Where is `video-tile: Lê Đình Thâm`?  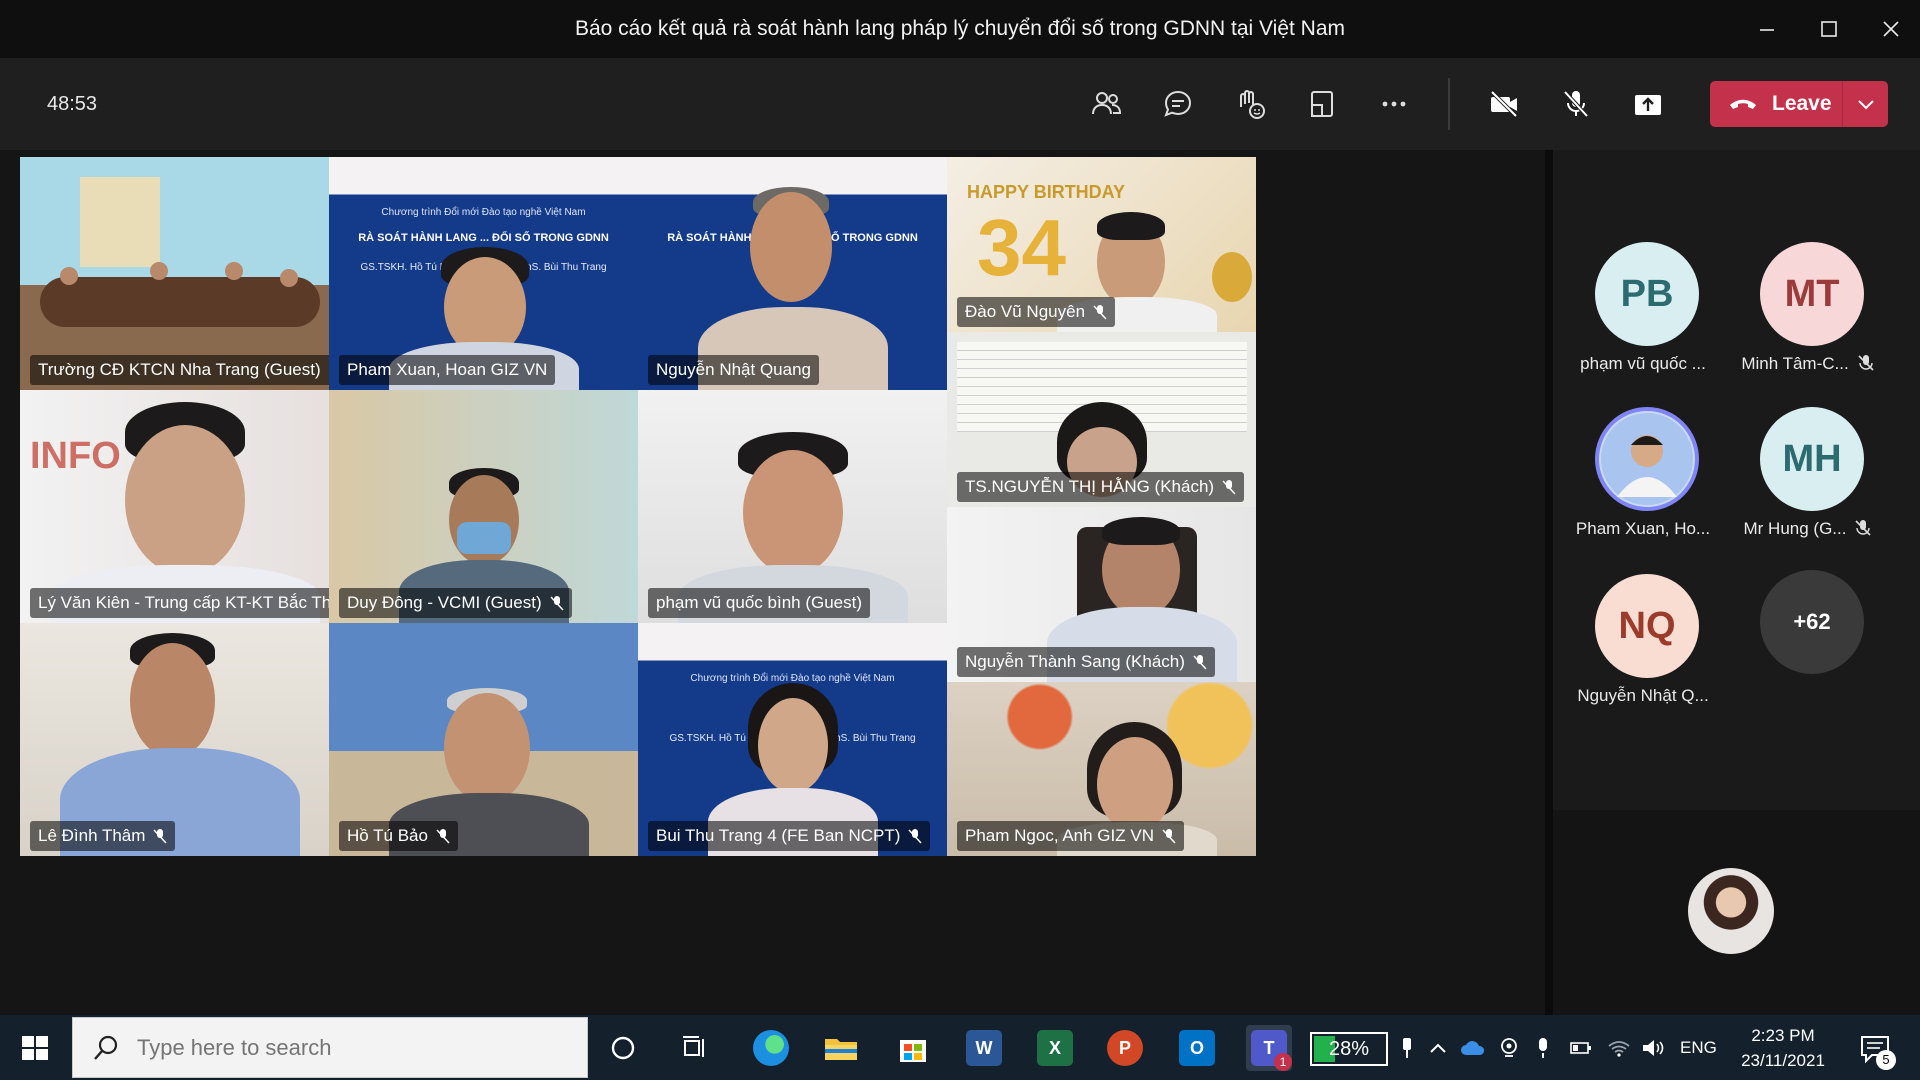
video-tile: Lê Đình Thâm is located at coordinates (174, 739).